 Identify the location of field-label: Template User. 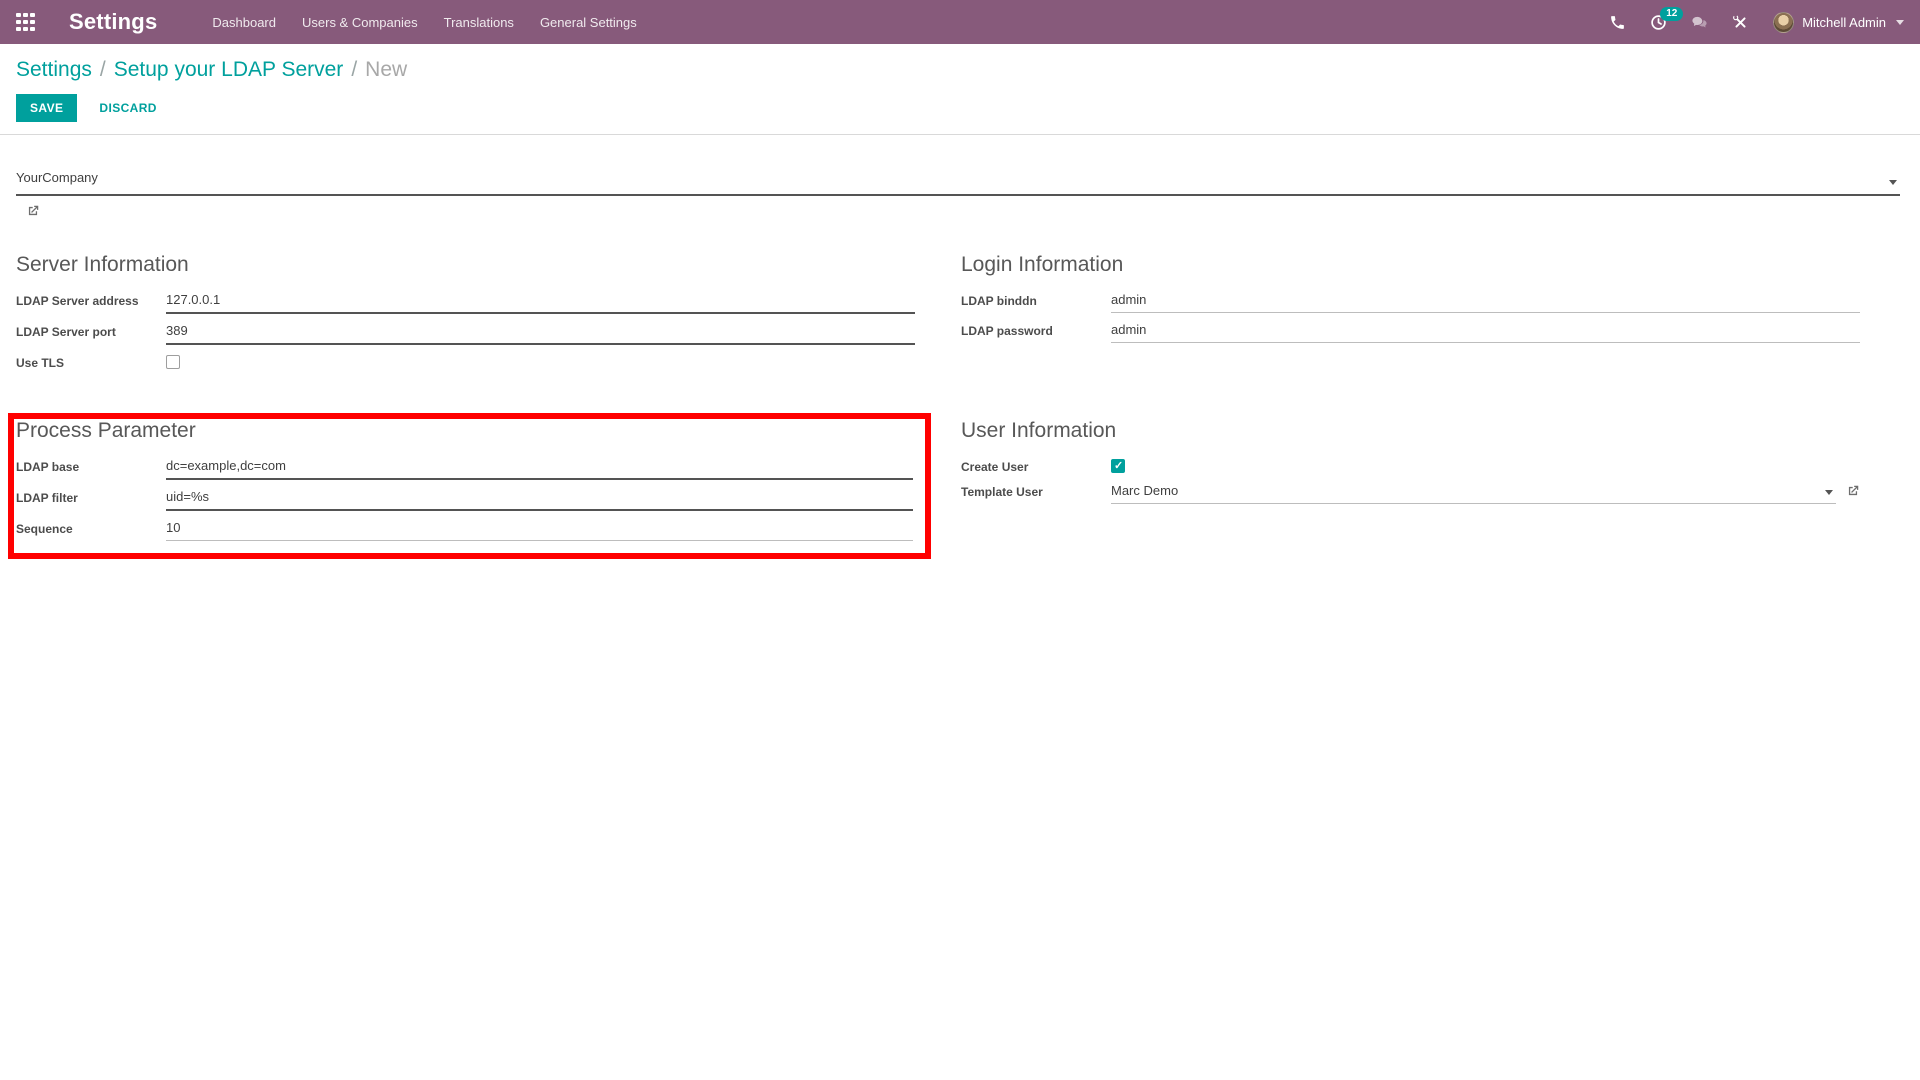
(1002, 492).